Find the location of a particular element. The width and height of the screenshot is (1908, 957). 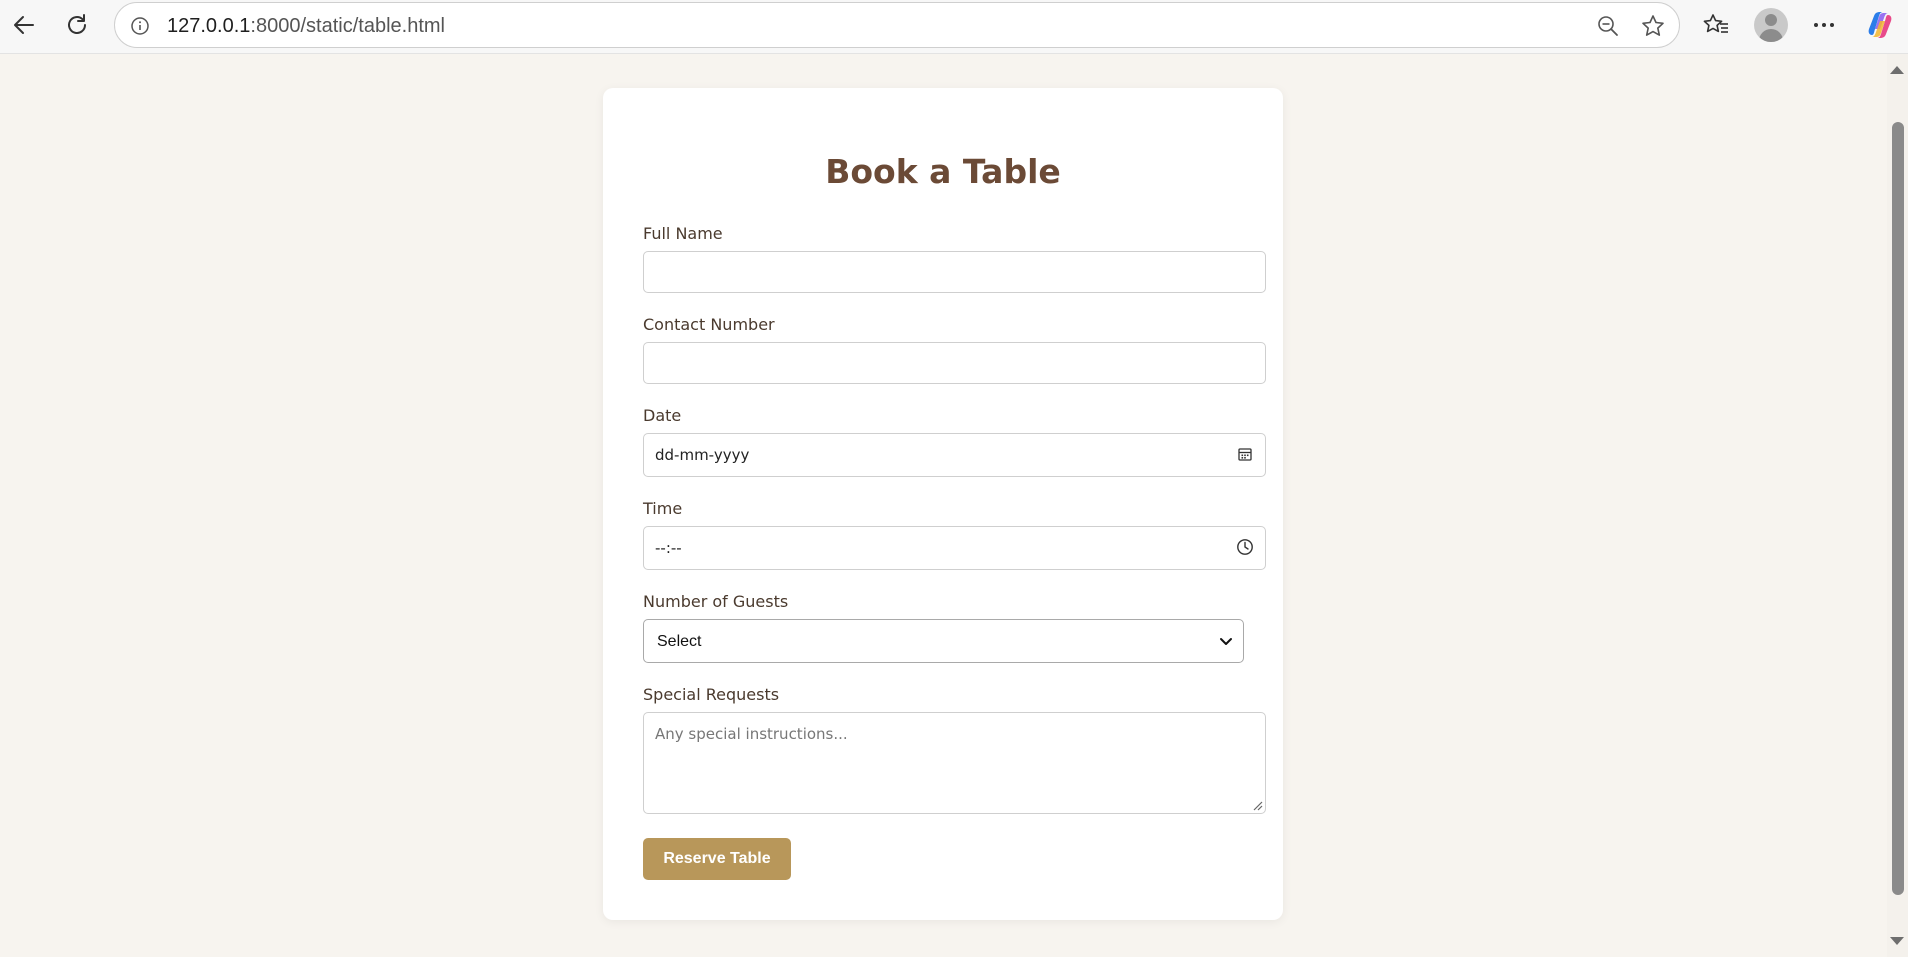

reserve-table-button: Reserve Table is located at coordinates (717, 859).